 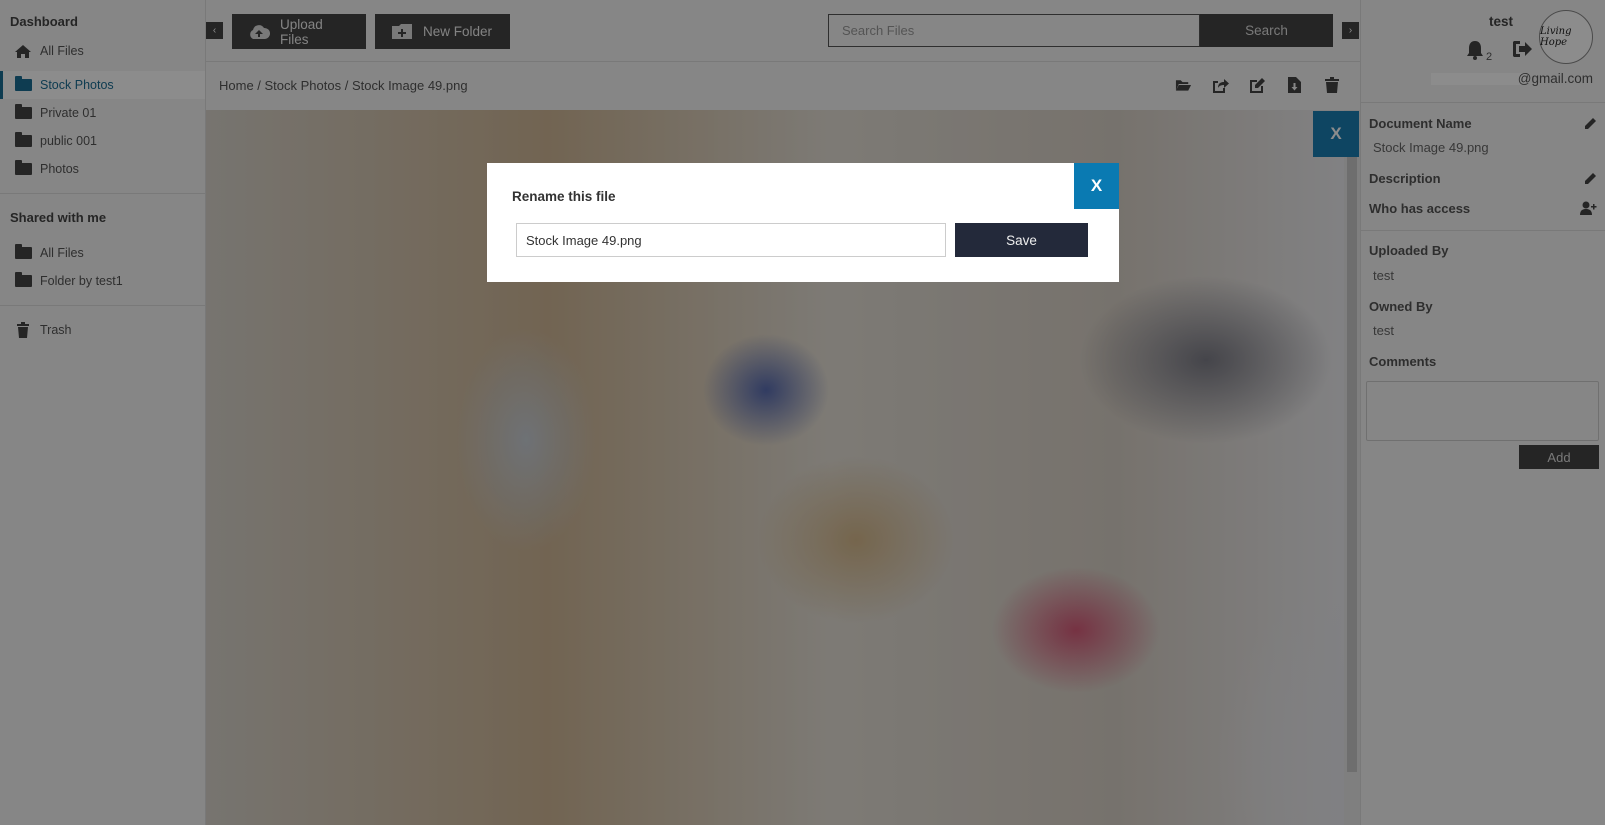 What do you see at coordinates (1096, 186) in the screenshot?
I see `close-modal-button: X` at bounding box center [1096, 186].